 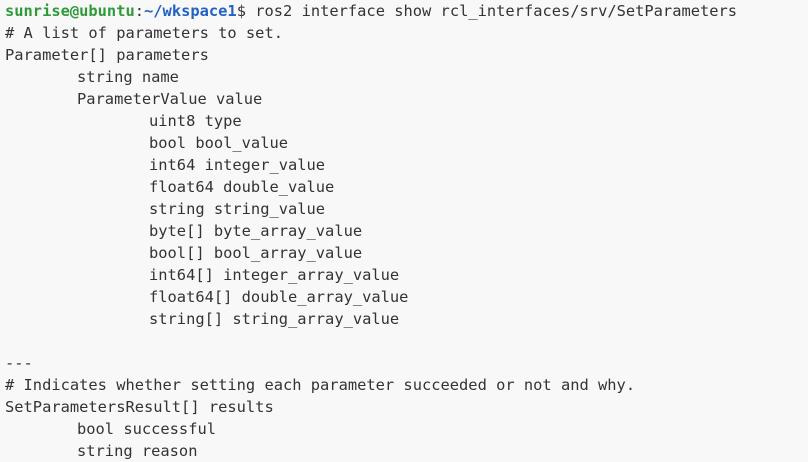 I want to click on value-field: uint8 type, so click(x=195, y=121).